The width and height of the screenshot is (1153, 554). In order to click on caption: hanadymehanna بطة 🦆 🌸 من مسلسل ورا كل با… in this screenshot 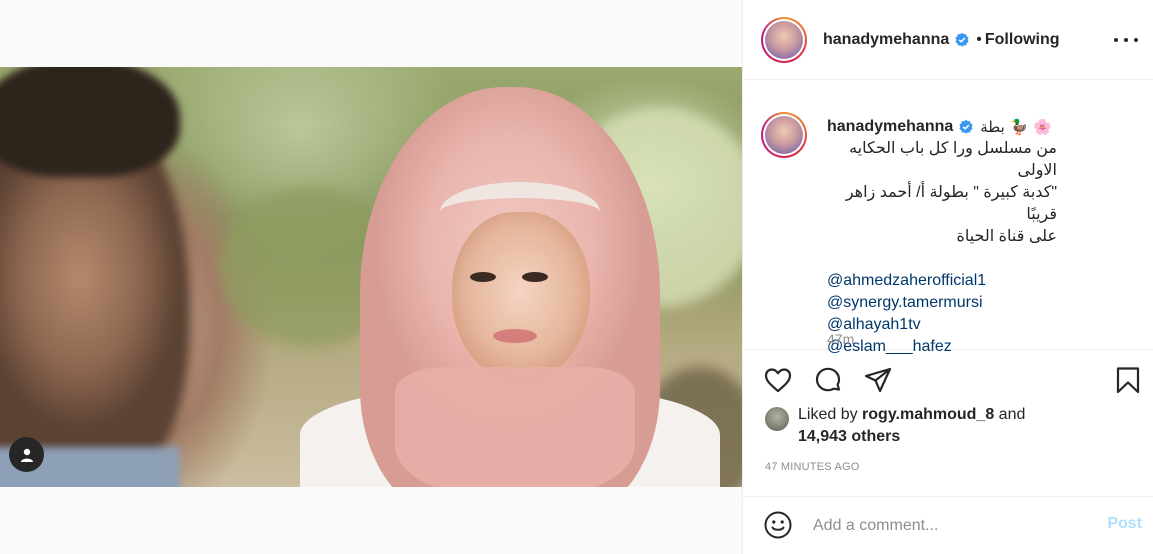, I will do `click(977, 237)`.